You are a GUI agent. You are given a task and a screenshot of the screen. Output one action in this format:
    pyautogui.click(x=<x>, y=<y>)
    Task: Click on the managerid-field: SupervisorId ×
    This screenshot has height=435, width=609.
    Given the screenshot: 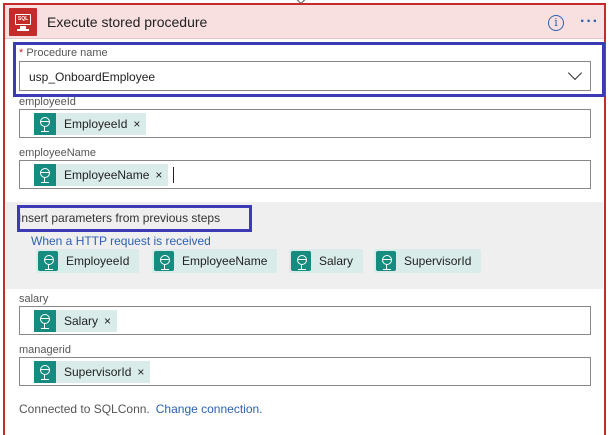 What is the action you would take?
    pyautogui.click(x=305, y=371)
    